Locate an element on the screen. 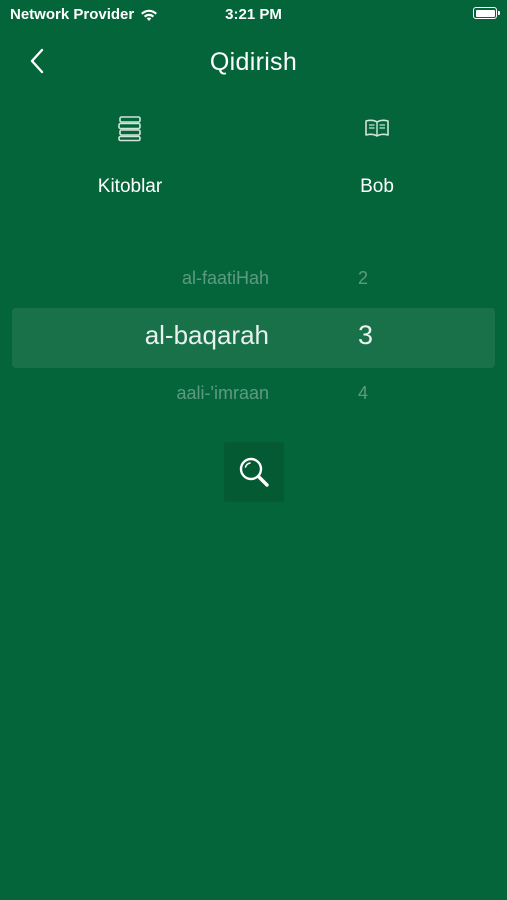 This screenshot has width=507, height=900. picker-row: aali-'imraan 4 is located at coordinates (253, 395).